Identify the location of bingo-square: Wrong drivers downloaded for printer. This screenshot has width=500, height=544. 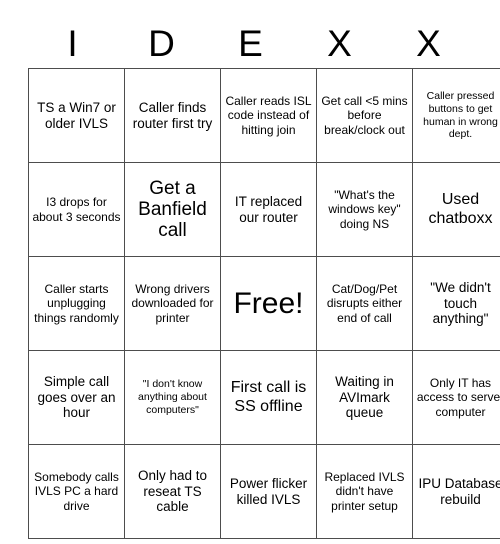
(172, 303).